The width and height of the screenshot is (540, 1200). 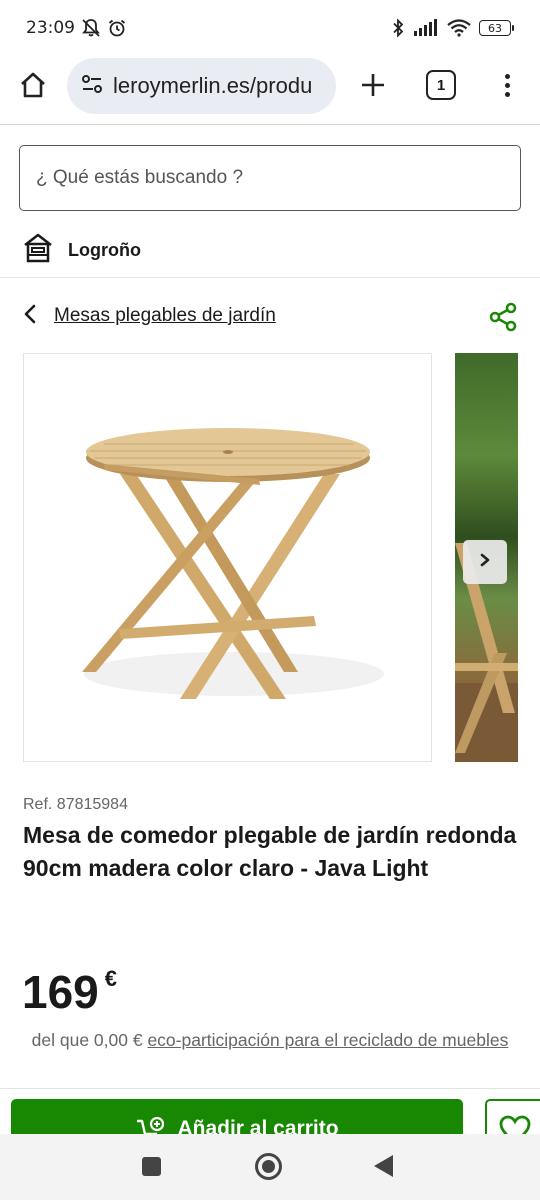 What do you see at coordinates (383, 1166) in the screenshot?
I see `back-button` at bounding box center [383, 1166].